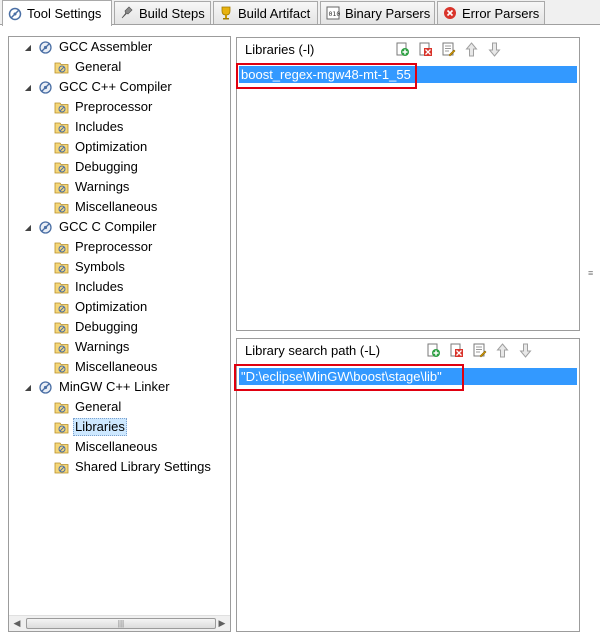 The width and height of the screenshot is (600, 640). I want to click on tree-category: ◢ GCC C++ Compiler, so click(98, 87).